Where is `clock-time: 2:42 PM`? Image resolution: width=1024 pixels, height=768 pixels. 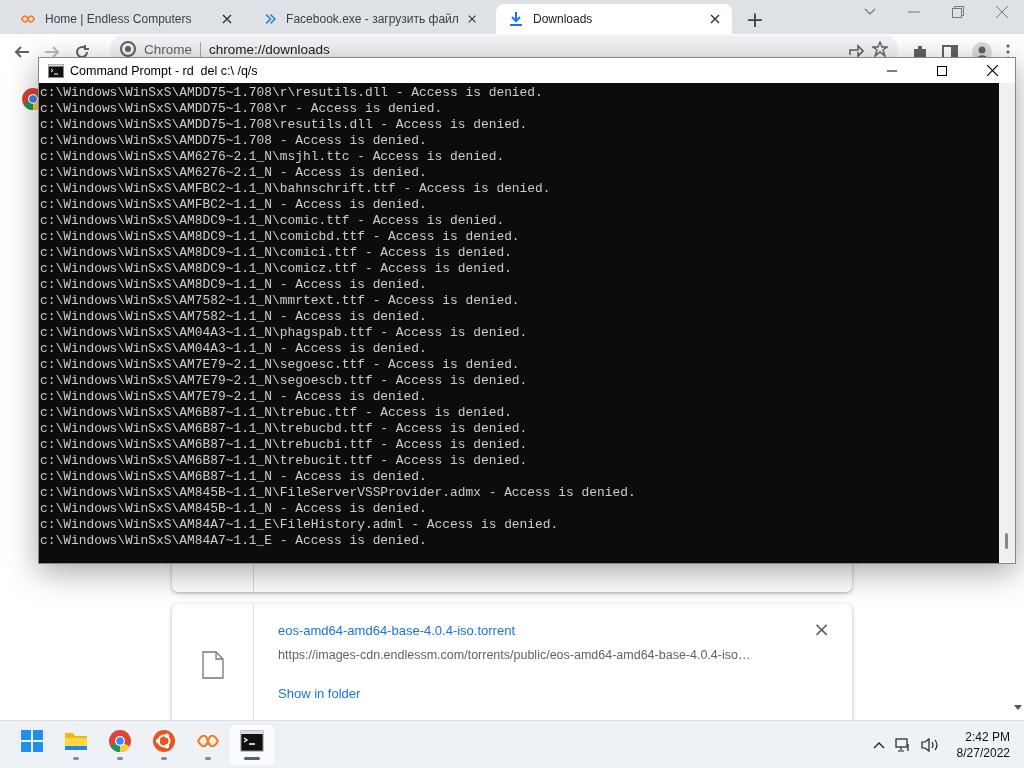
clock-time: 2:42 PM is located at coordinates (987, 736).